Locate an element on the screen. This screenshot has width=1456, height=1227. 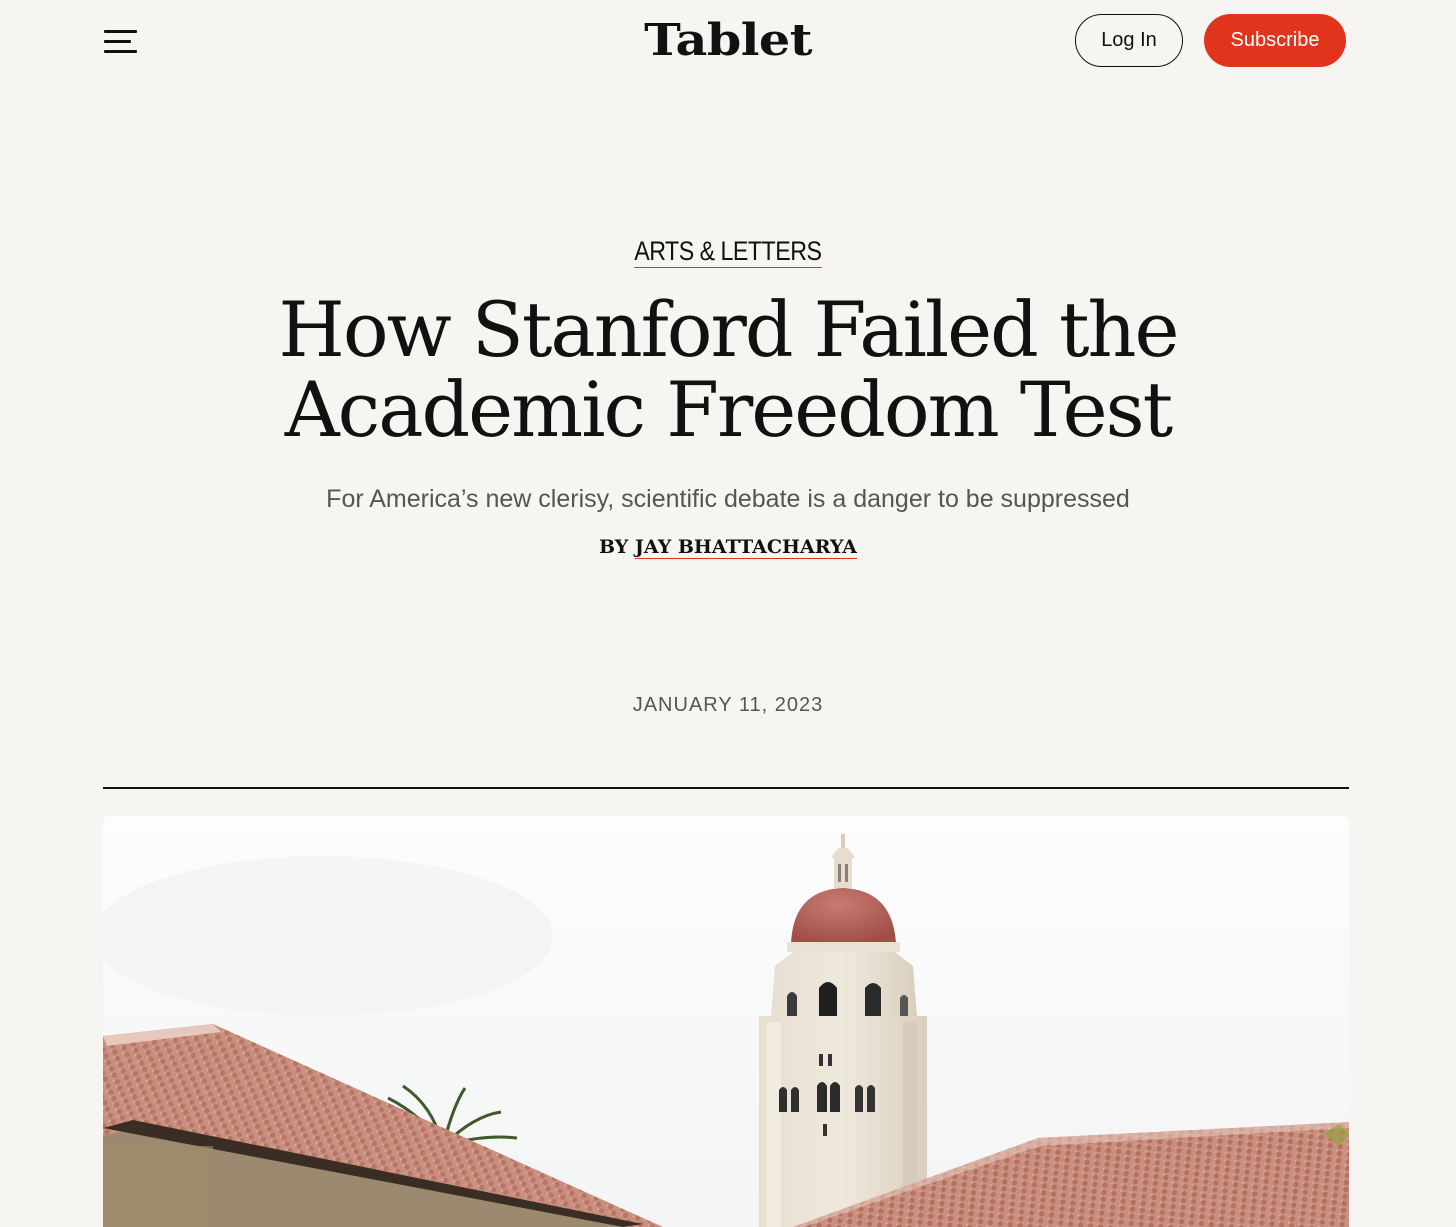
divider is located at coordinates (726, 788).